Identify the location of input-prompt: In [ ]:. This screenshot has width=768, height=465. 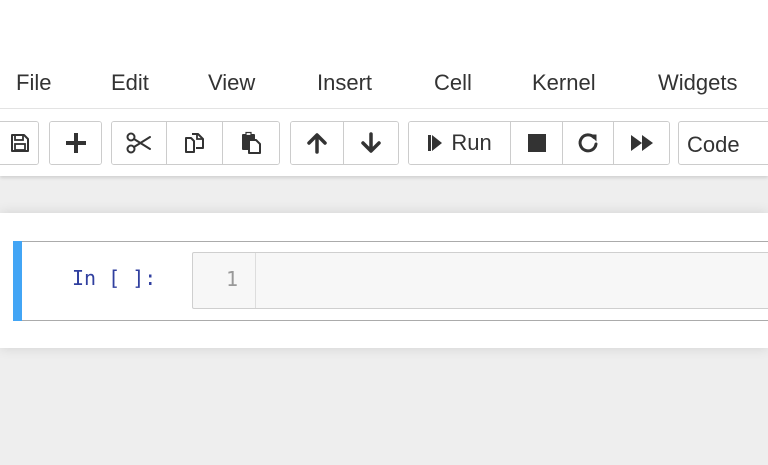
(114, 278).